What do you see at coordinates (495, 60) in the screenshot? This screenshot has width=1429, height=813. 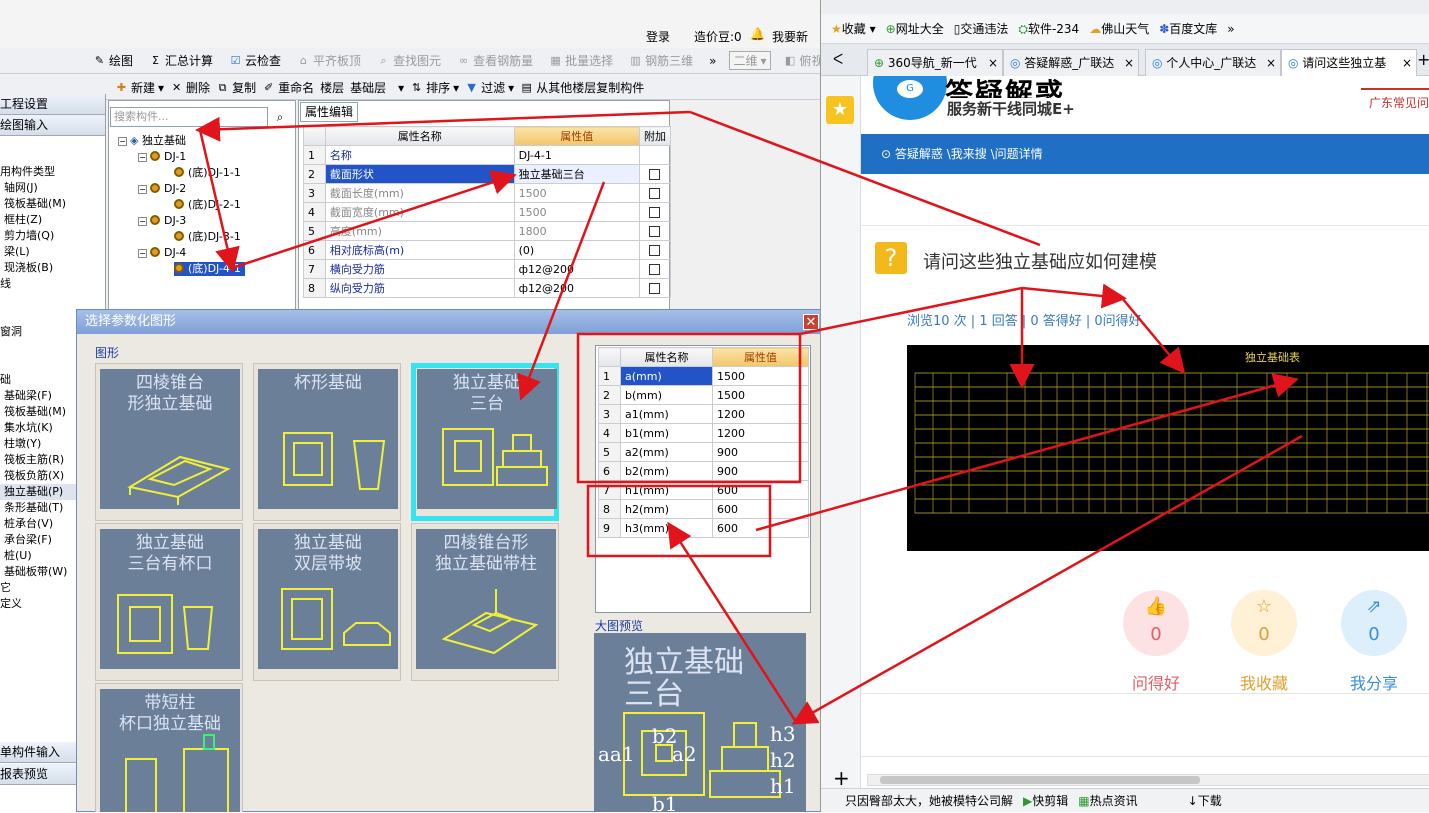 I see `view-rebar-button: ∞ 查看钢筋量` at bounding box center [495, 60].